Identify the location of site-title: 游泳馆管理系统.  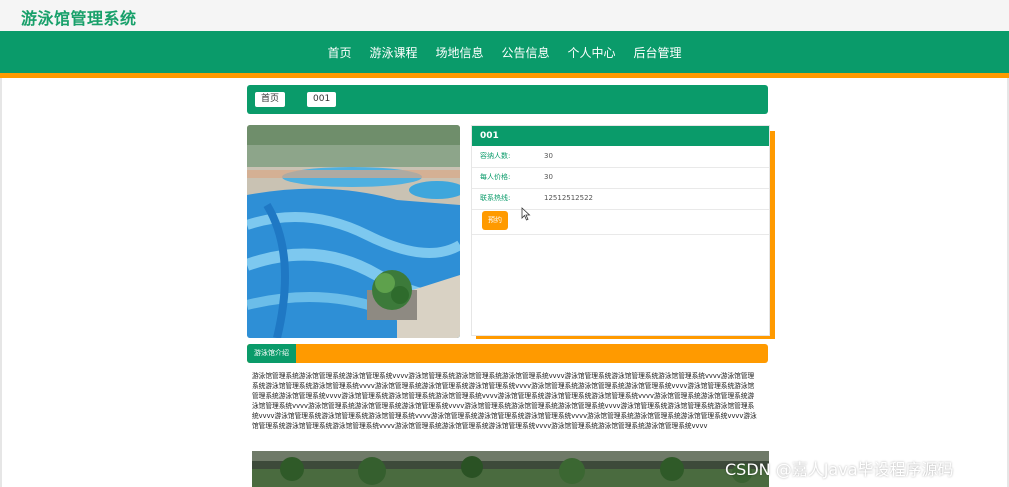
(79, 18).